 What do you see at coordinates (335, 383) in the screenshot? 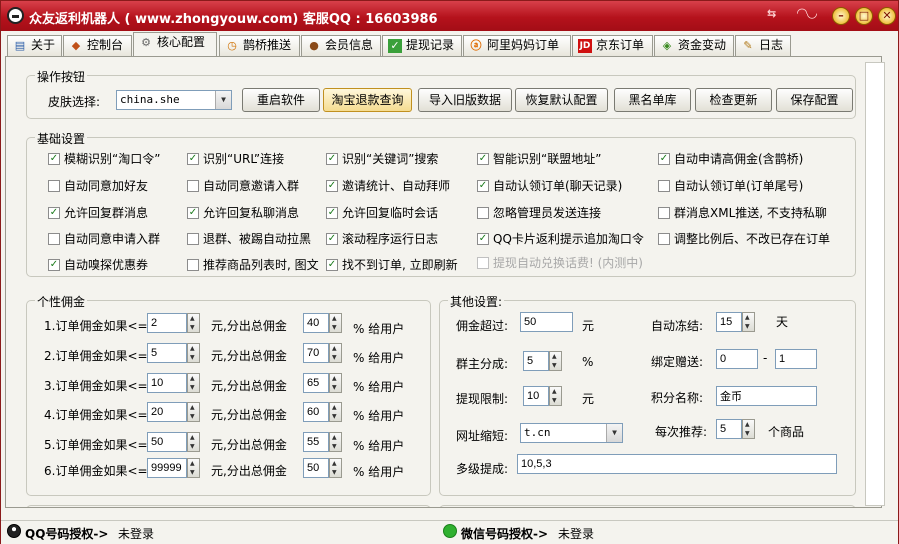
I see `tier3-percent-spinner` at bounding box center [335, 383].